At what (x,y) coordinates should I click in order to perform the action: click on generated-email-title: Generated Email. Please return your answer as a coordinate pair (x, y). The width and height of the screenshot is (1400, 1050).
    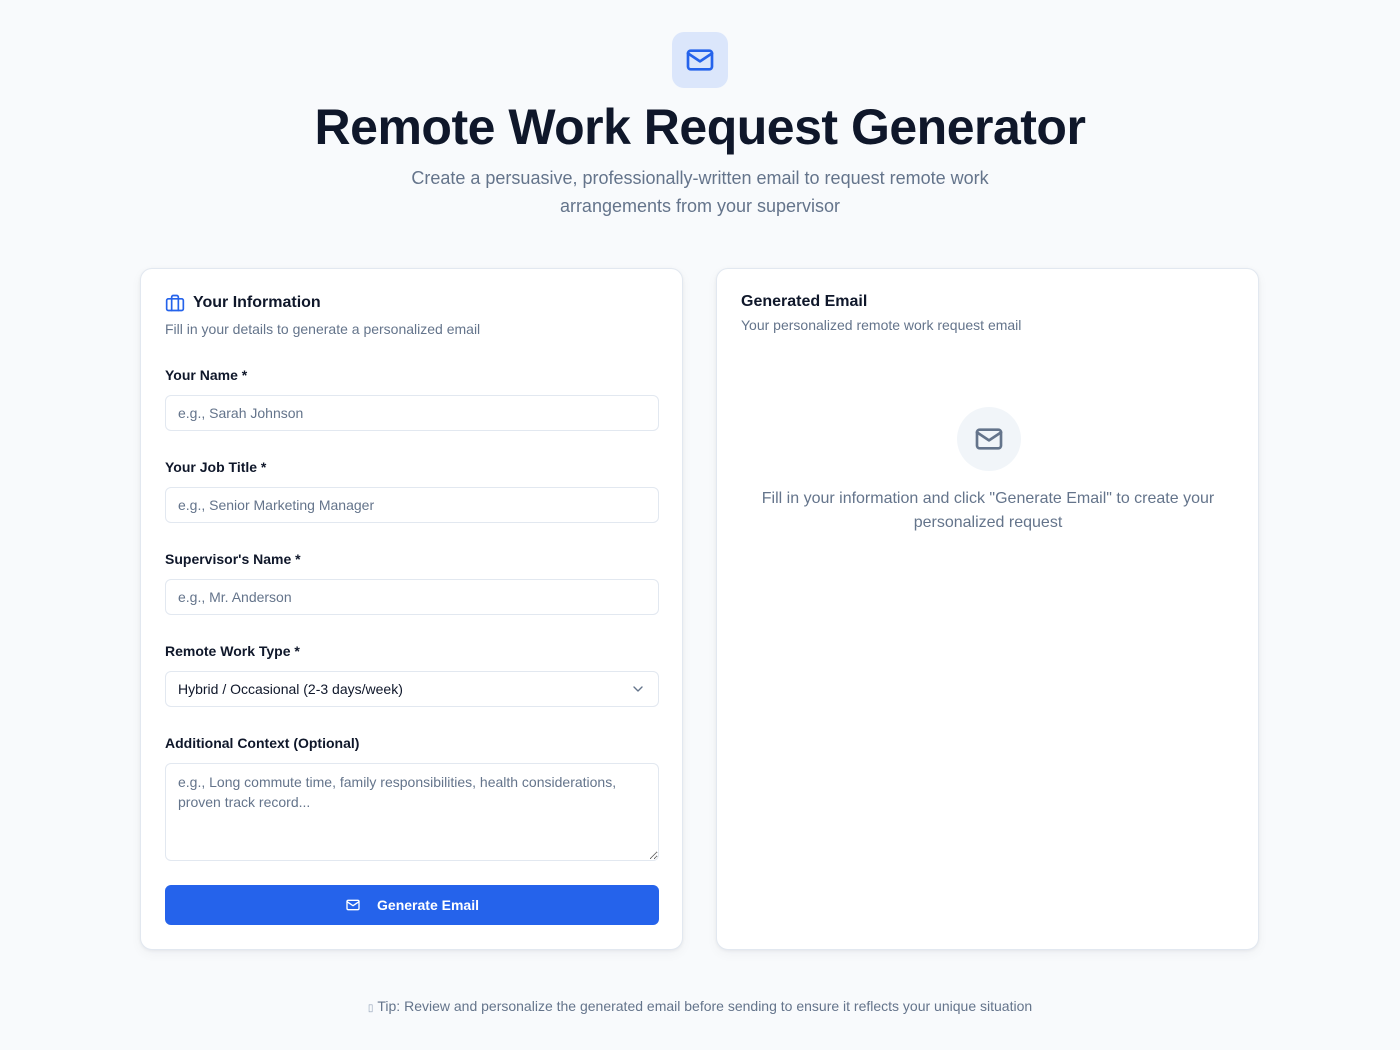
    Looking at the image, I should click on (804, 301).